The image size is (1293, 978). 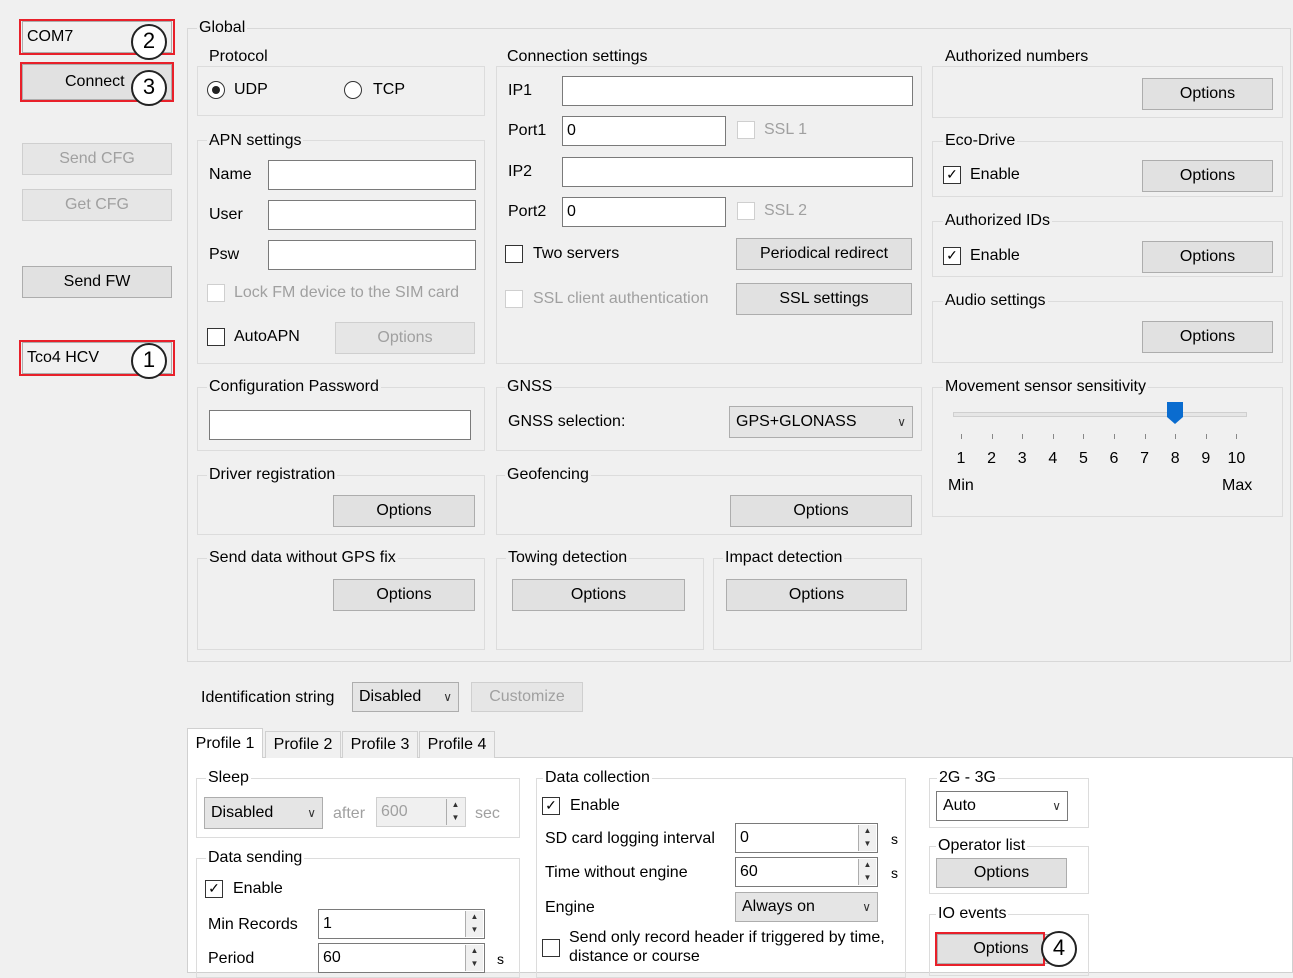 I want to click on sd-logging-spinner: ▲ ▼, so click(x=867, y=838).